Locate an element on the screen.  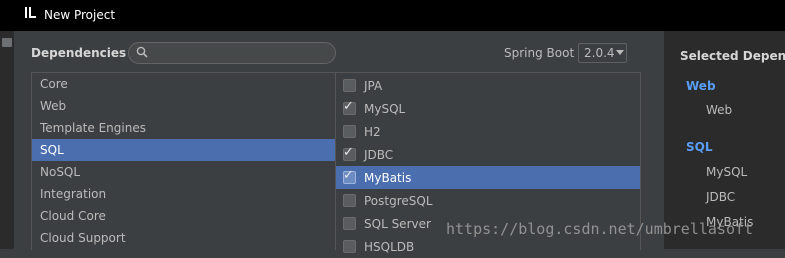
option-label: HSQLDB is located at coordinates (389, 247).